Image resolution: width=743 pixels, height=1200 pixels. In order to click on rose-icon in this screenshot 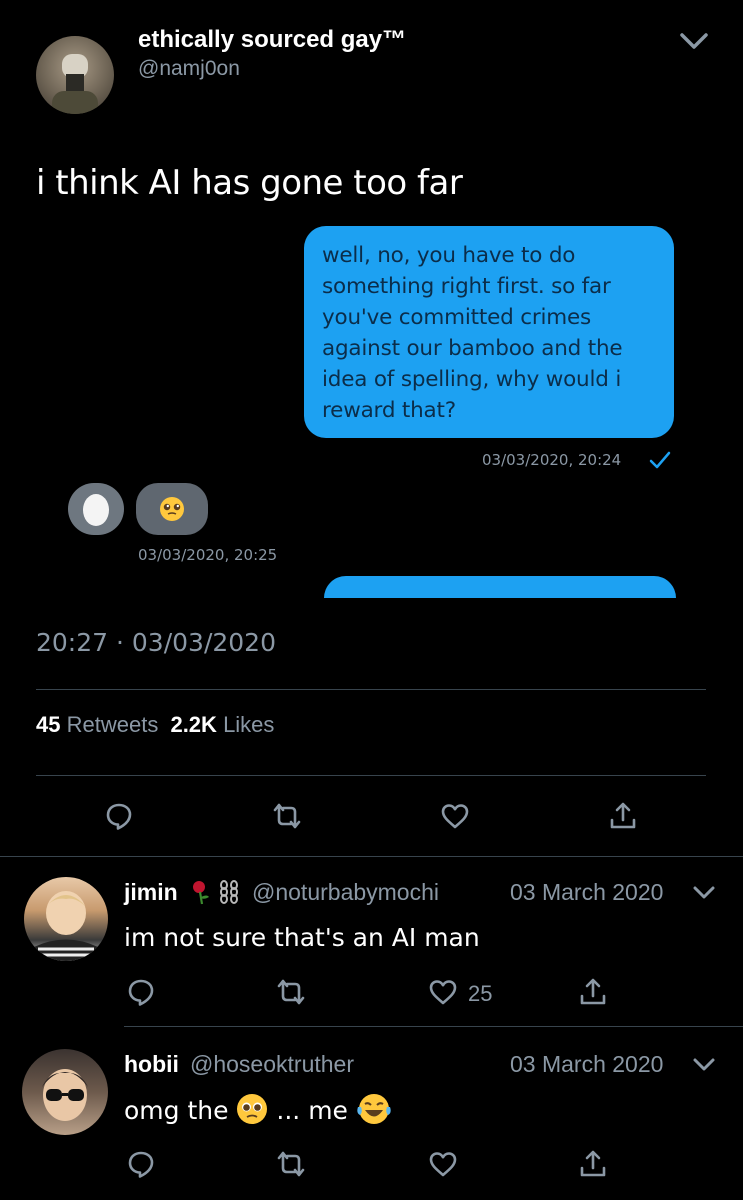, I will do `click(200, 892)`.